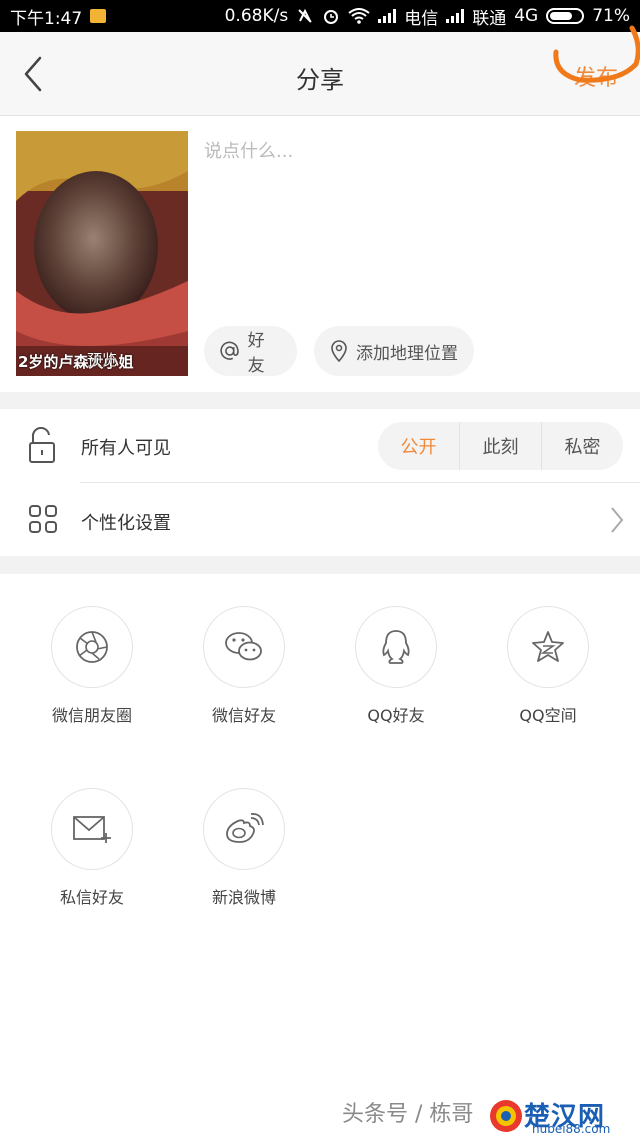  What do you see at coordinates (91, 897) in the screenshot?
I see `share-label: 私信好友` at bounding box center [91, 897].